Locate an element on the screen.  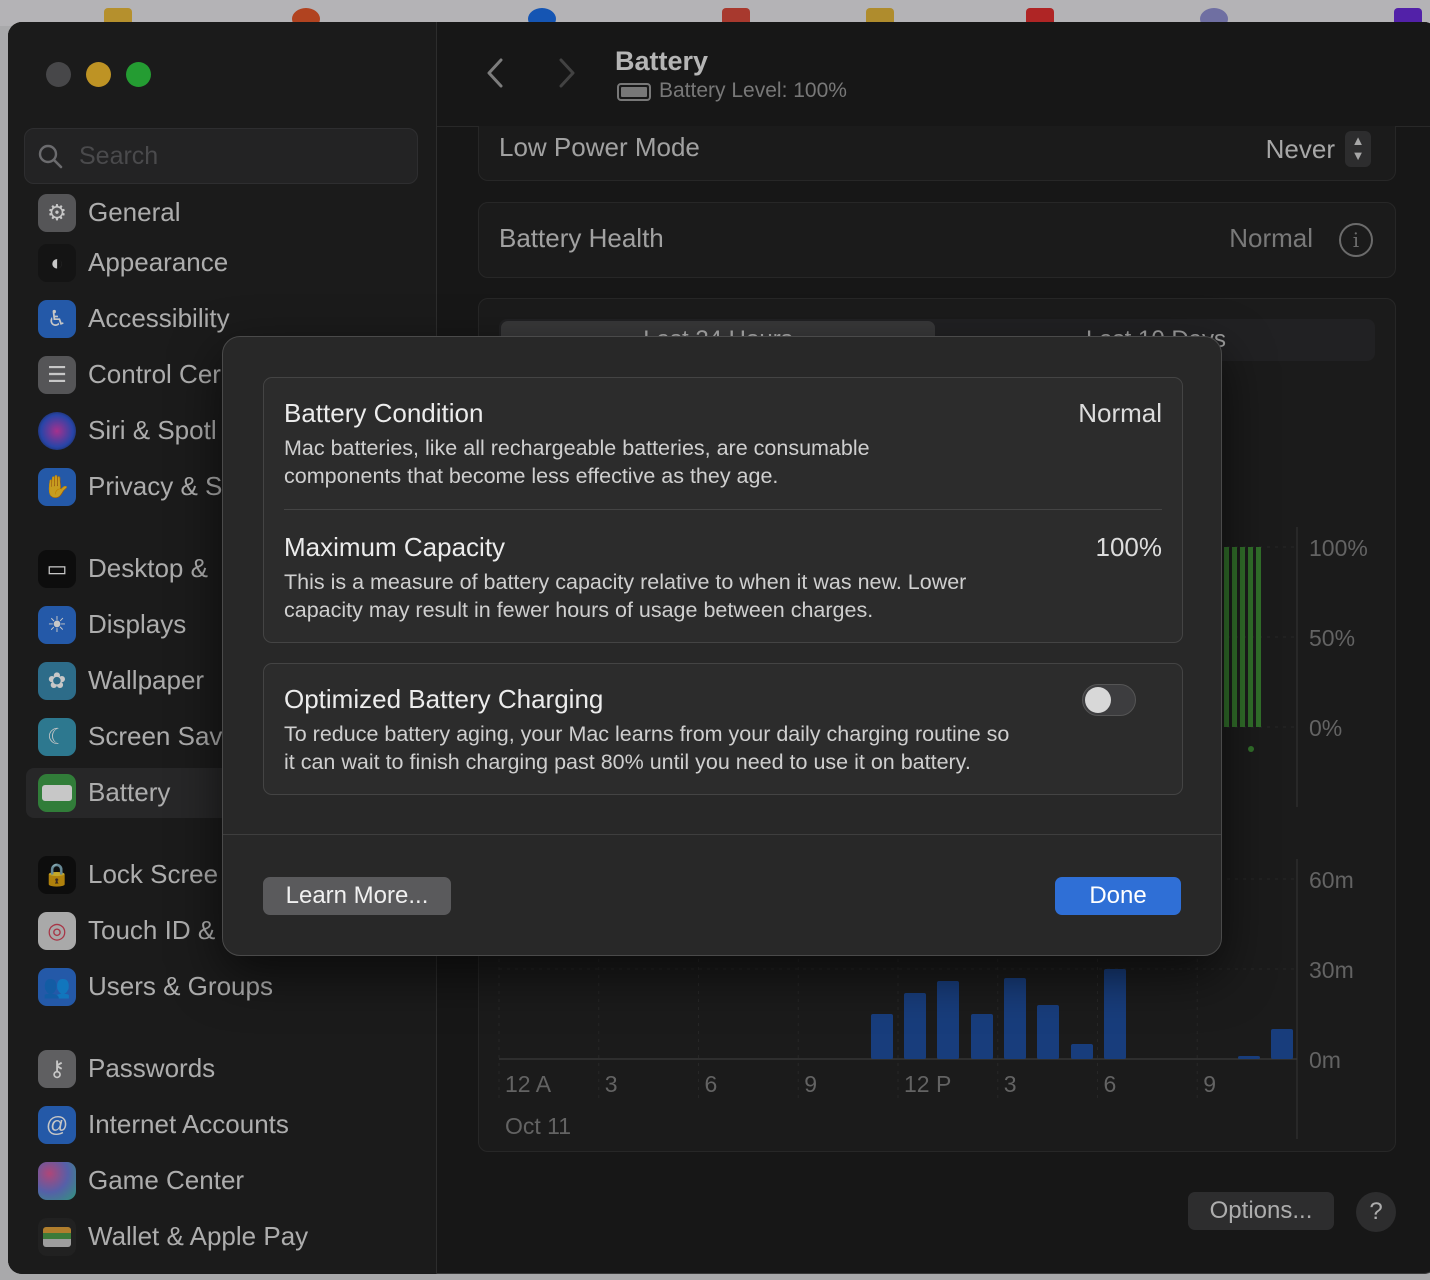
divider is located at coordinates (723, 509).